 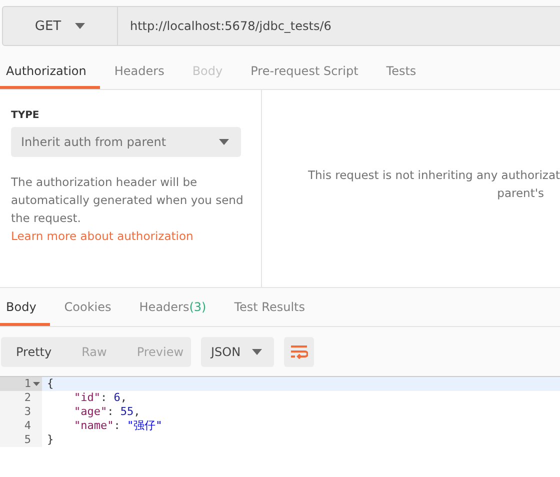 What do you see at coordinates (126, 142) in the screenshot?
I see `auth-type-dropdown: Inherit auth from parent` at bounding box center [126, 142].